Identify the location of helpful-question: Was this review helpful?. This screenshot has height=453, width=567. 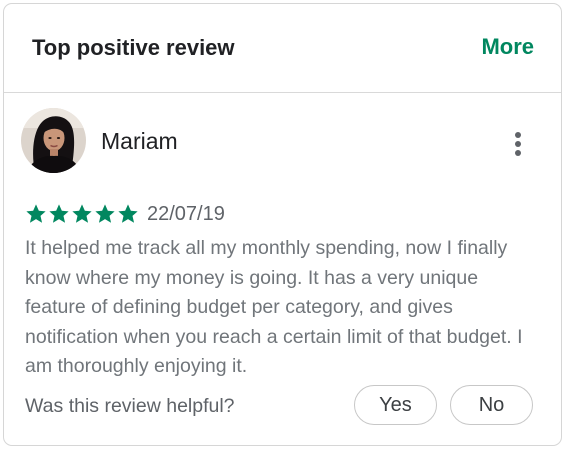
(130, 406).